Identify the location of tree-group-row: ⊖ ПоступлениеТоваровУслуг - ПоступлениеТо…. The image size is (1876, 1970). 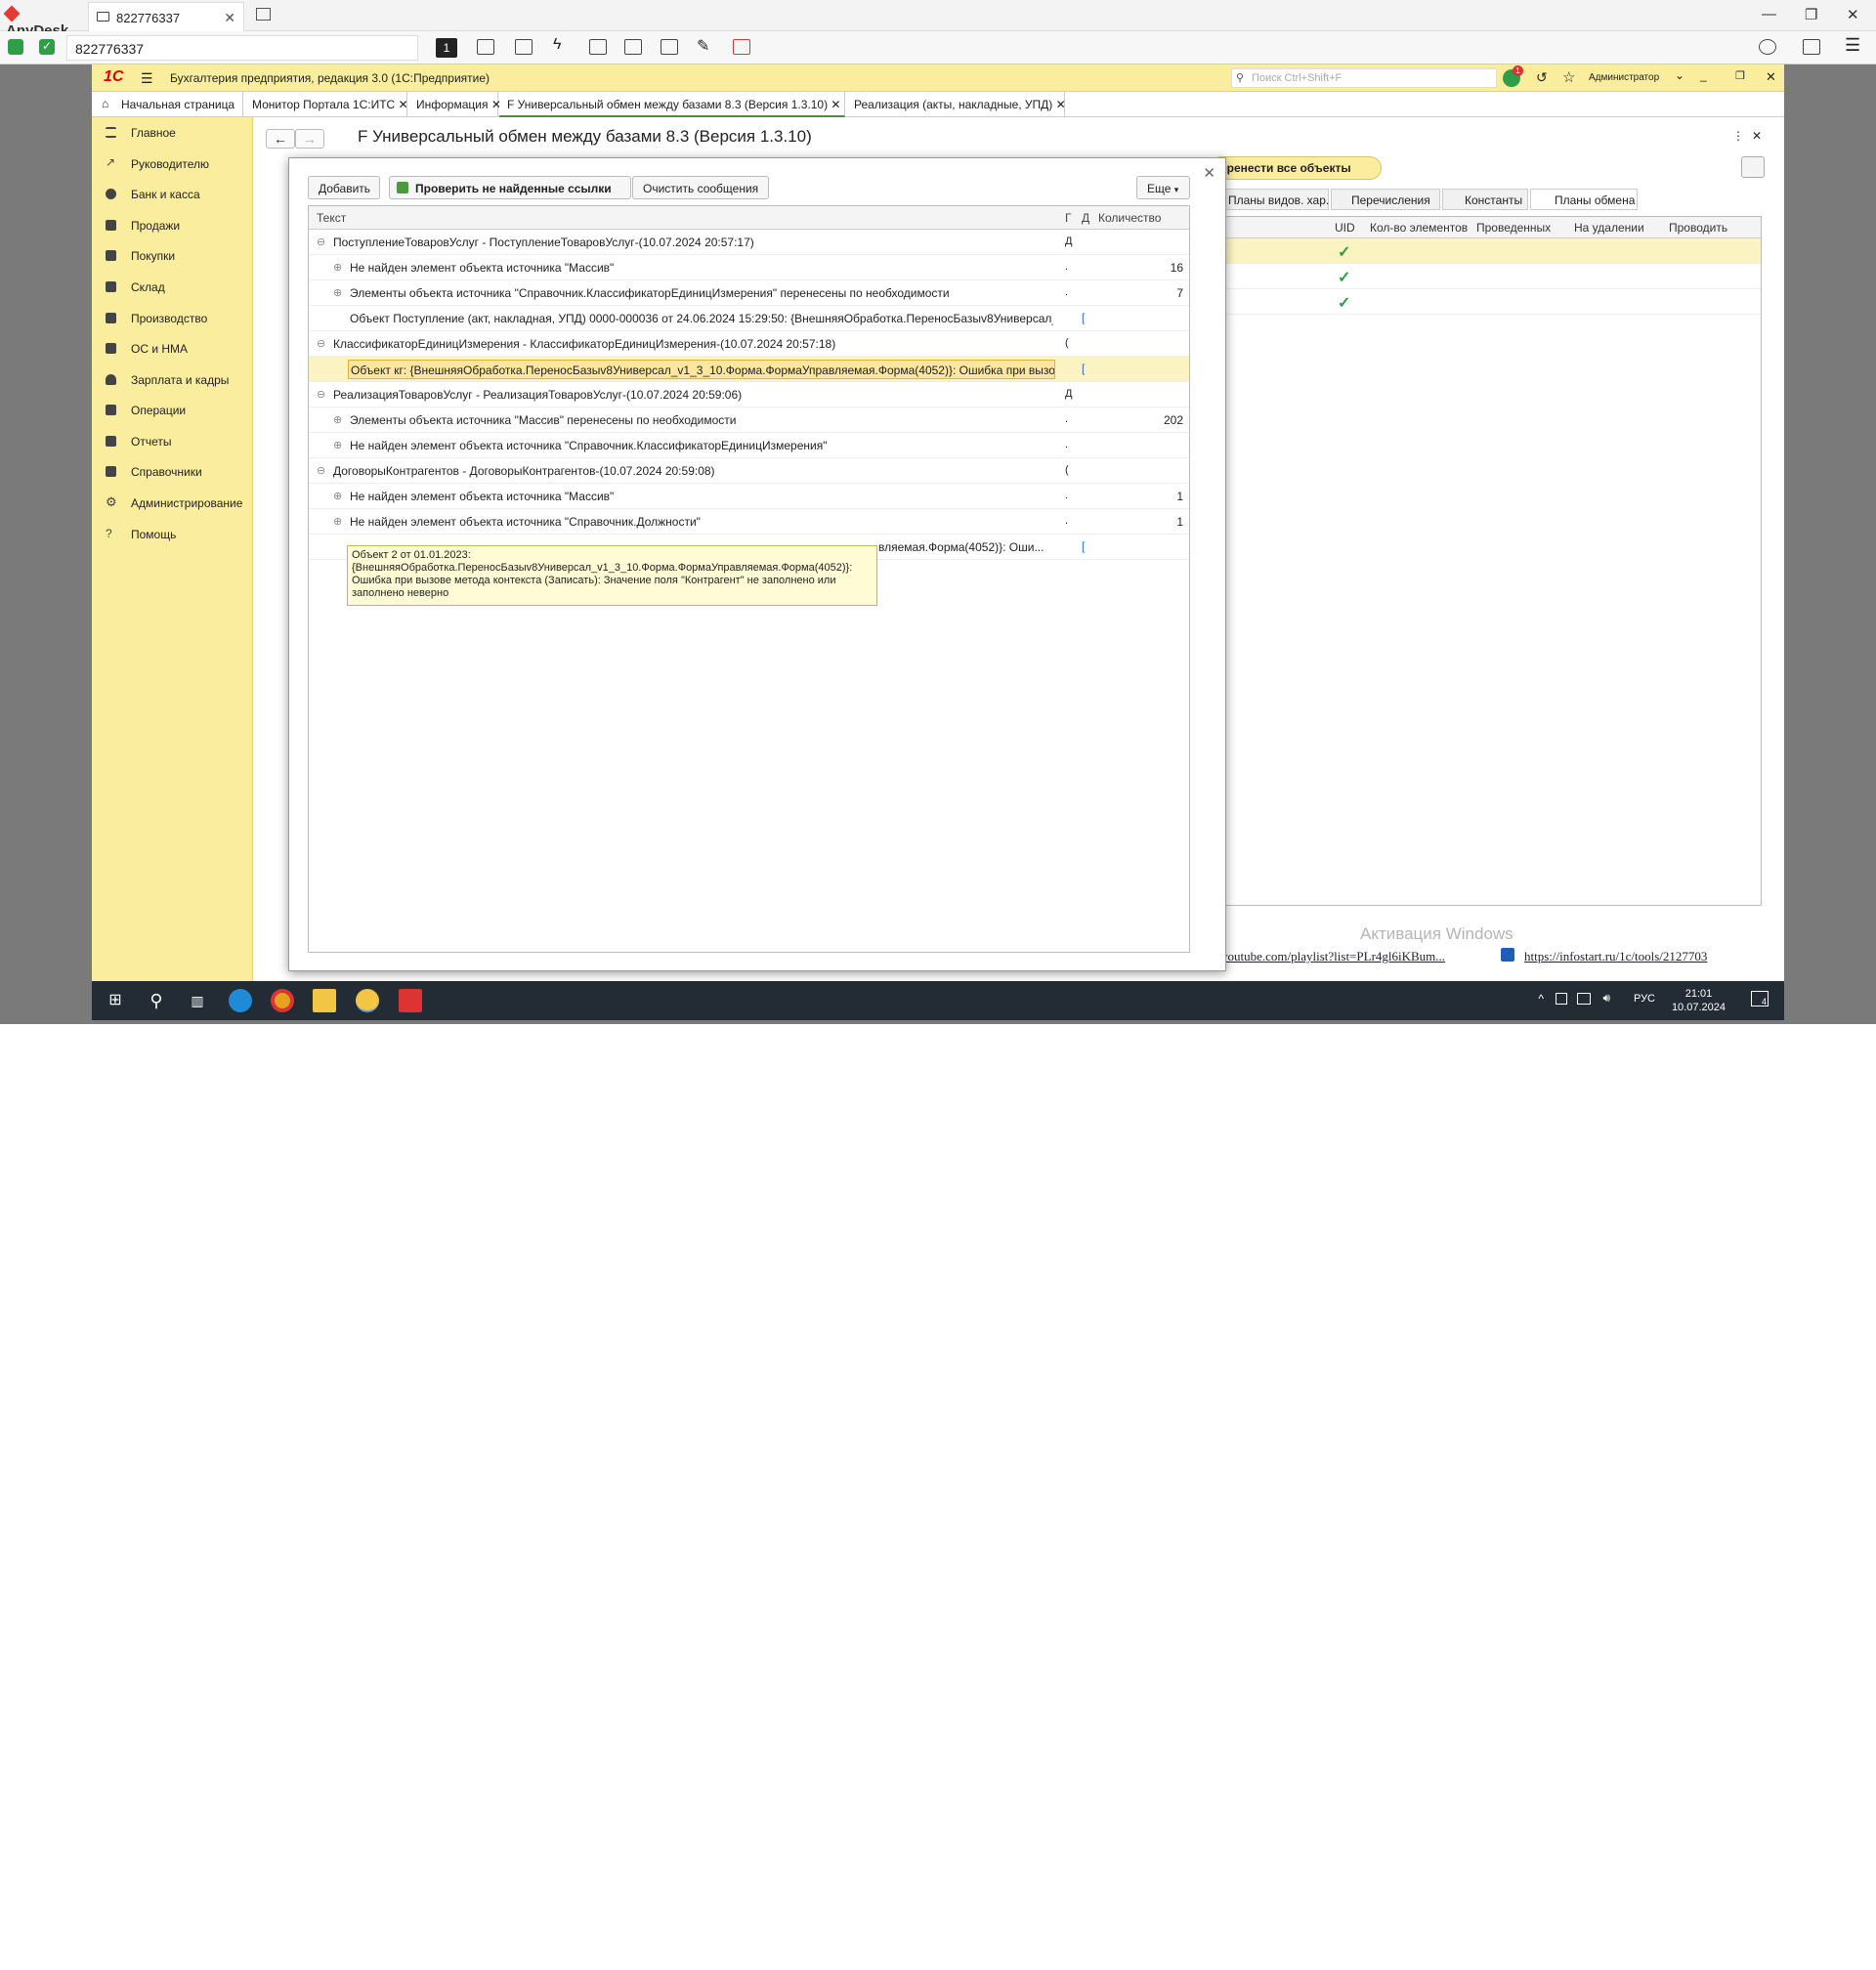
(749, 242).